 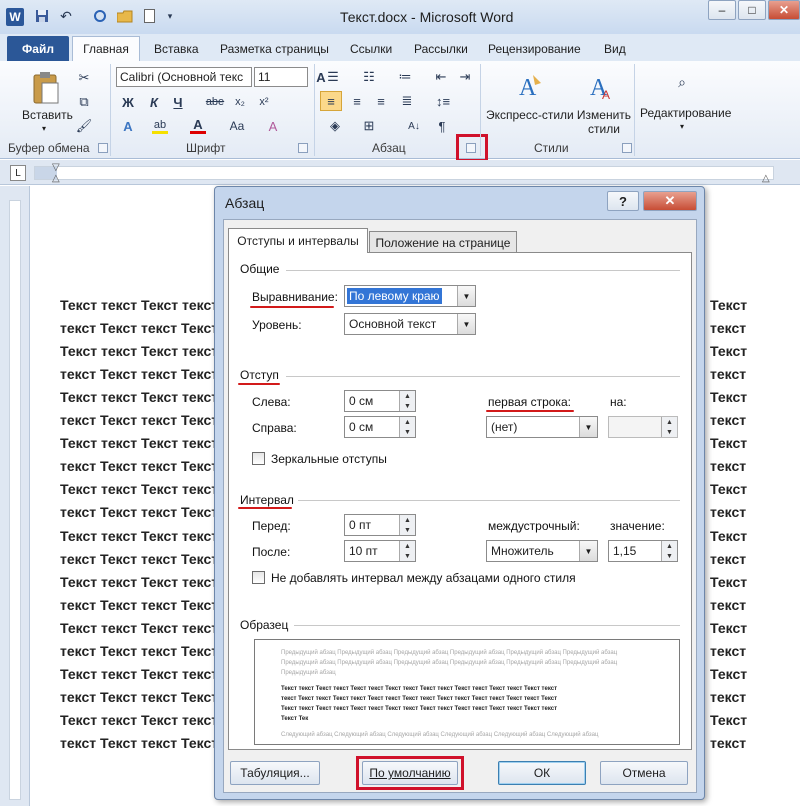 I want to click on tab-references: Ссылки, so click(x=371, y=49).